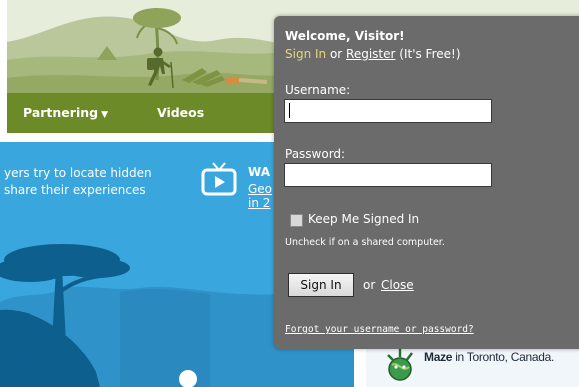 Image resolution: width=579 pixels, height=387 pixels. What do you see at coordinates (104, 115) in the screenshot?
I see `chevron-down-icon: ▼` at bounding box center [104, 115].